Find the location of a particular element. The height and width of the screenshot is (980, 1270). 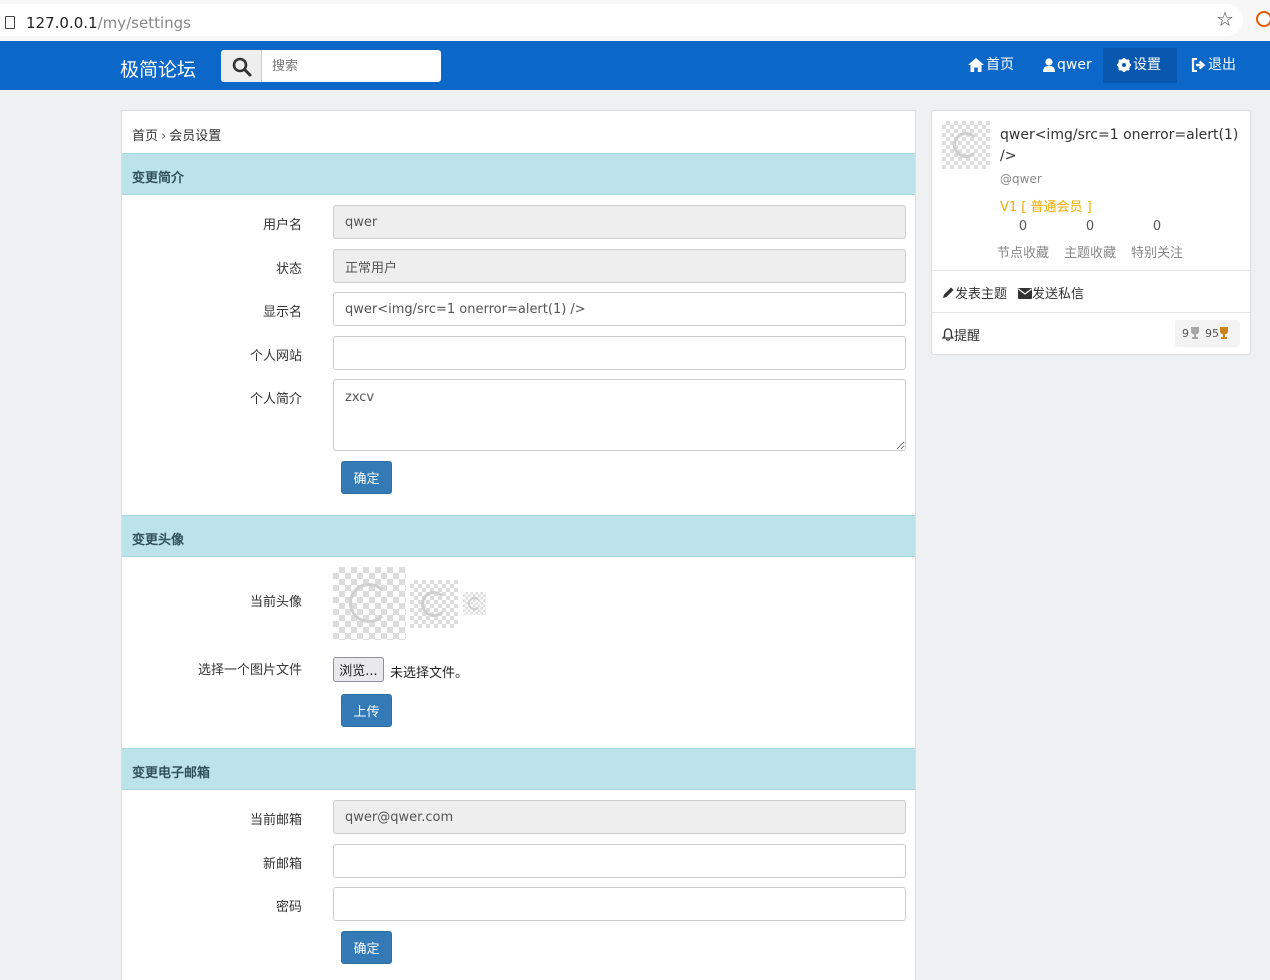

nav-logout: 退出 is located at coordinates (1213, 65).